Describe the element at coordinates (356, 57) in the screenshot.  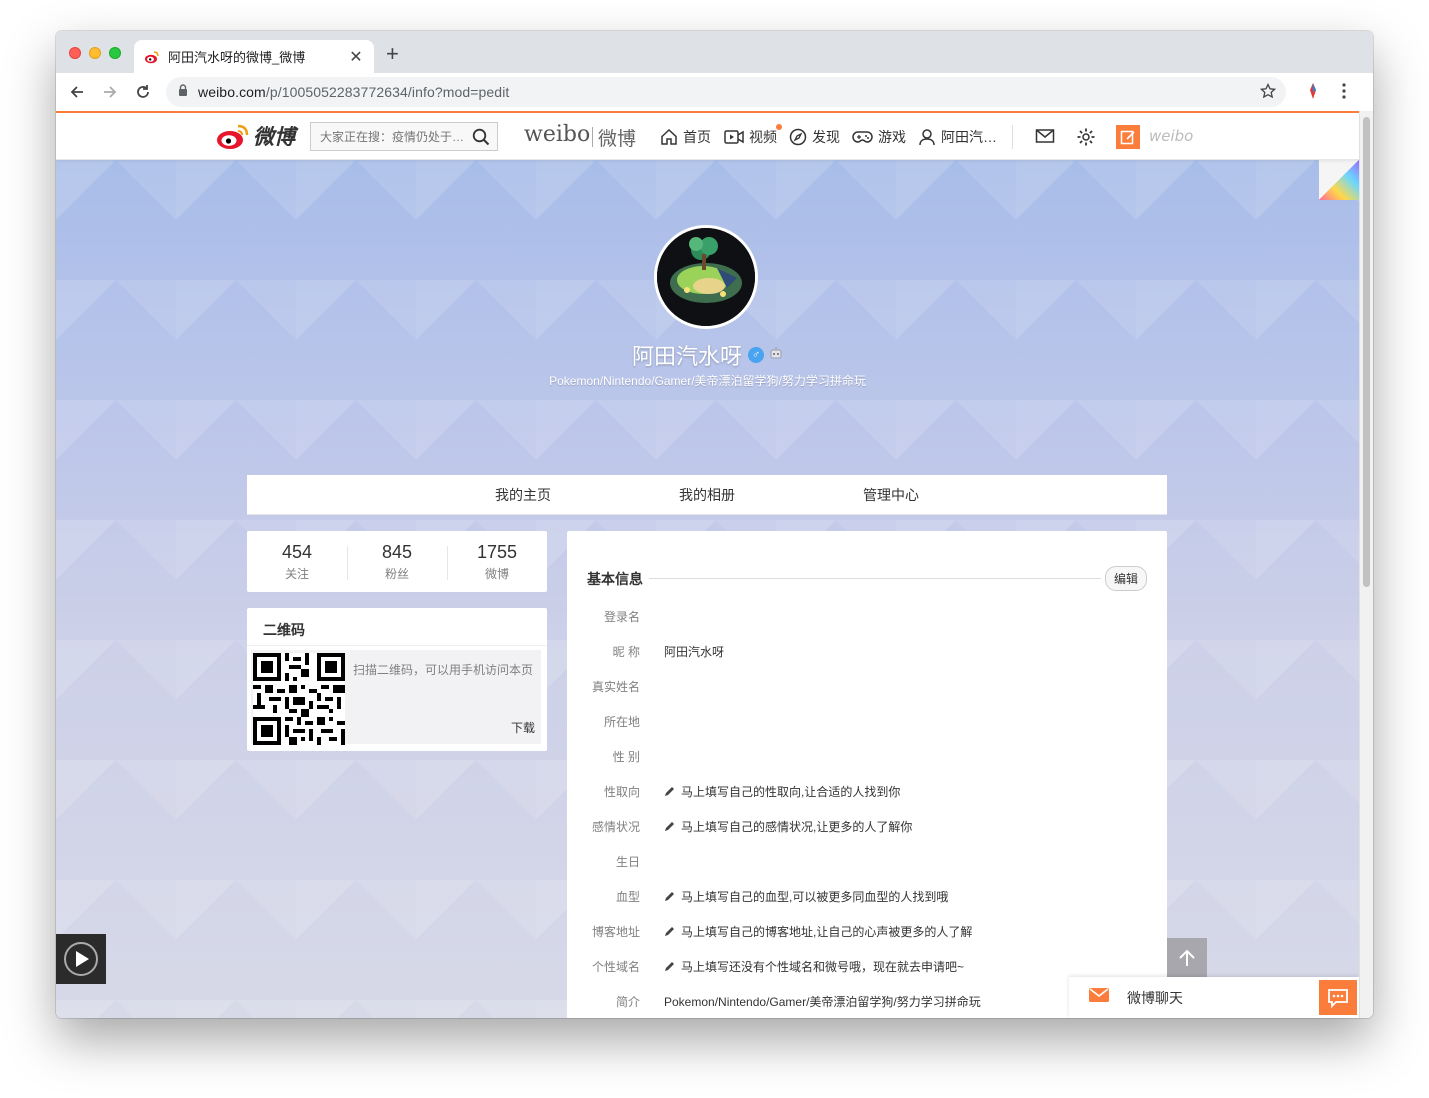
I see `tab-close-icon: ✕` at that location.